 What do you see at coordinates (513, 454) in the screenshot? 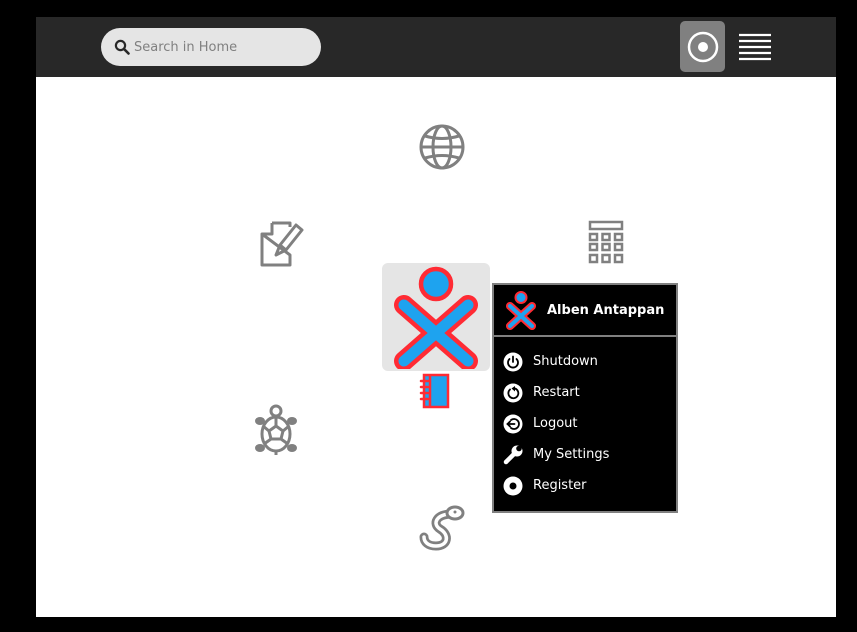
I see `wrench-icon` at bounding box center [513, 454].